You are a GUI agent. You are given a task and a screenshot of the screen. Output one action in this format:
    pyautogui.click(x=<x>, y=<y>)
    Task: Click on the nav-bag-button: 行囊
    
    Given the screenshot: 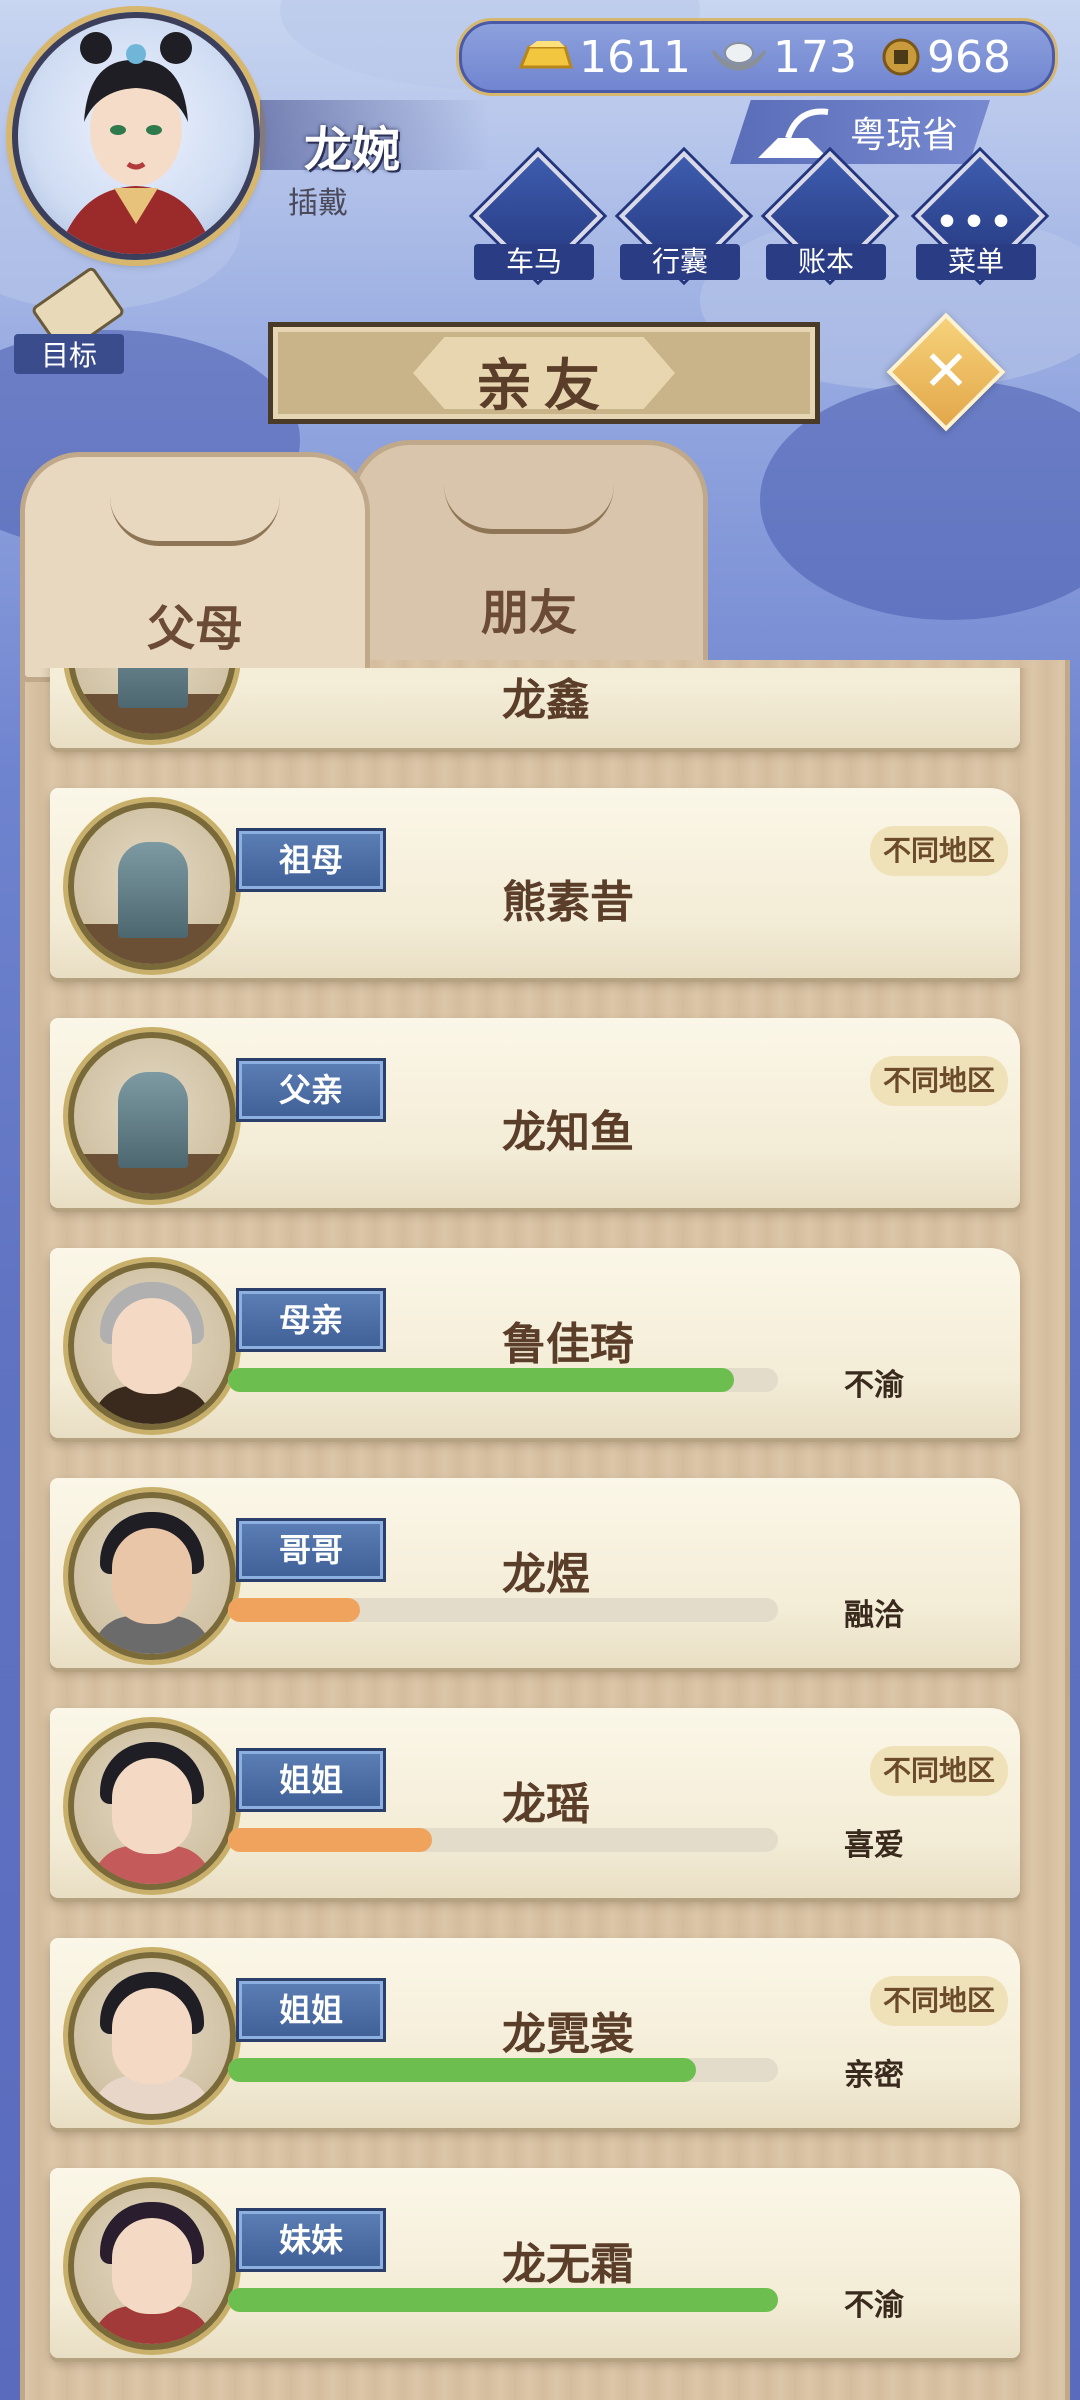 What is the action you would take?
    pyautogui.click(x=684, y=216)
    